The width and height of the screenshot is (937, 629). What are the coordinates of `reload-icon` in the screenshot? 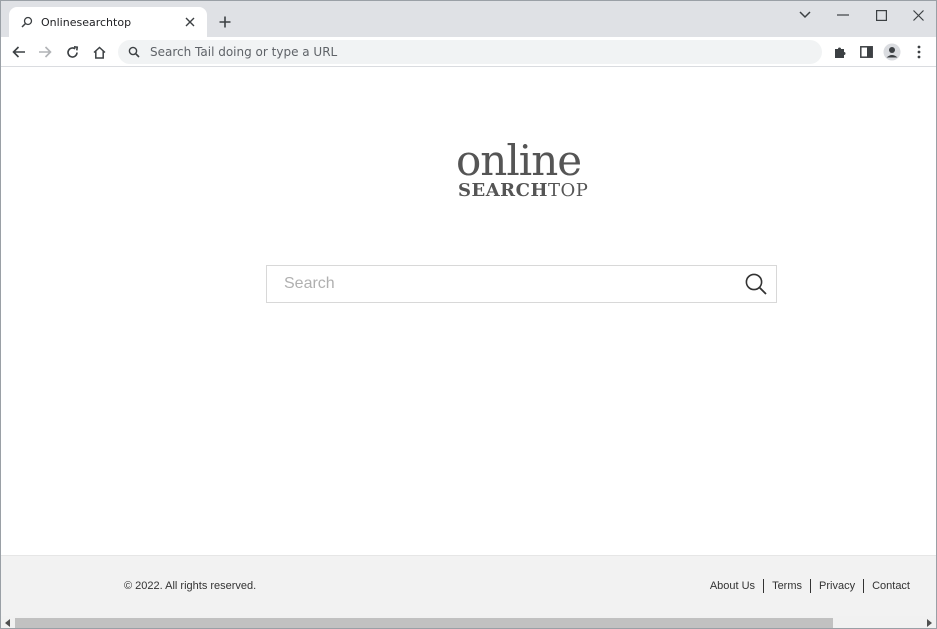 It's located at (72, 51).